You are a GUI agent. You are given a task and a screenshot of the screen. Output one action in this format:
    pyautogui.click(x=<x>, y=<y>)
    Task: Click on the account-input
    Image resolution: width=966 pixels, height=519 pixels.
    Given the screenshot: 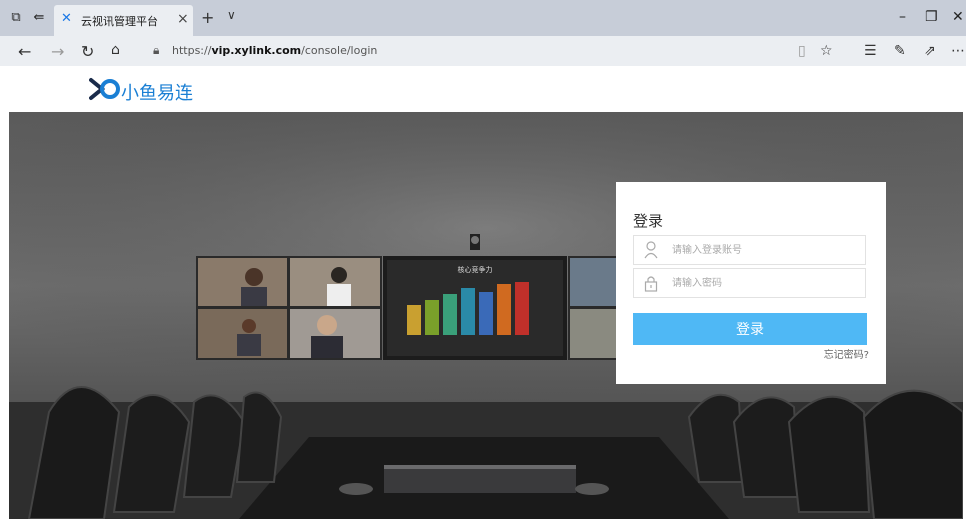 What is the action you would take?
    pyautogui.click(x=764, y=250)
    